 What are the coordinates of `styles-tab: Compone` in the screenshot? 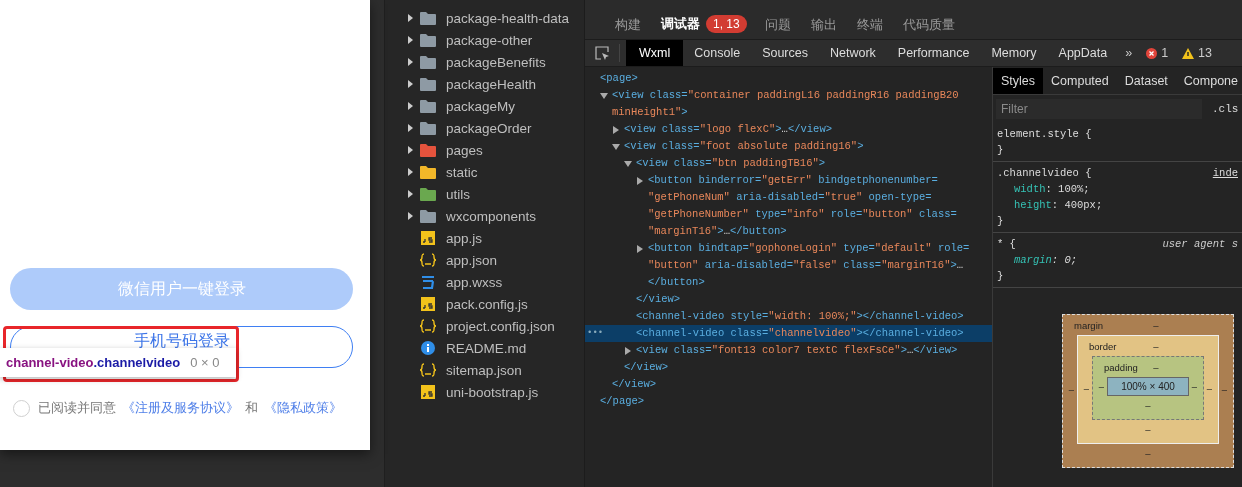 It's located at (1208, 81).